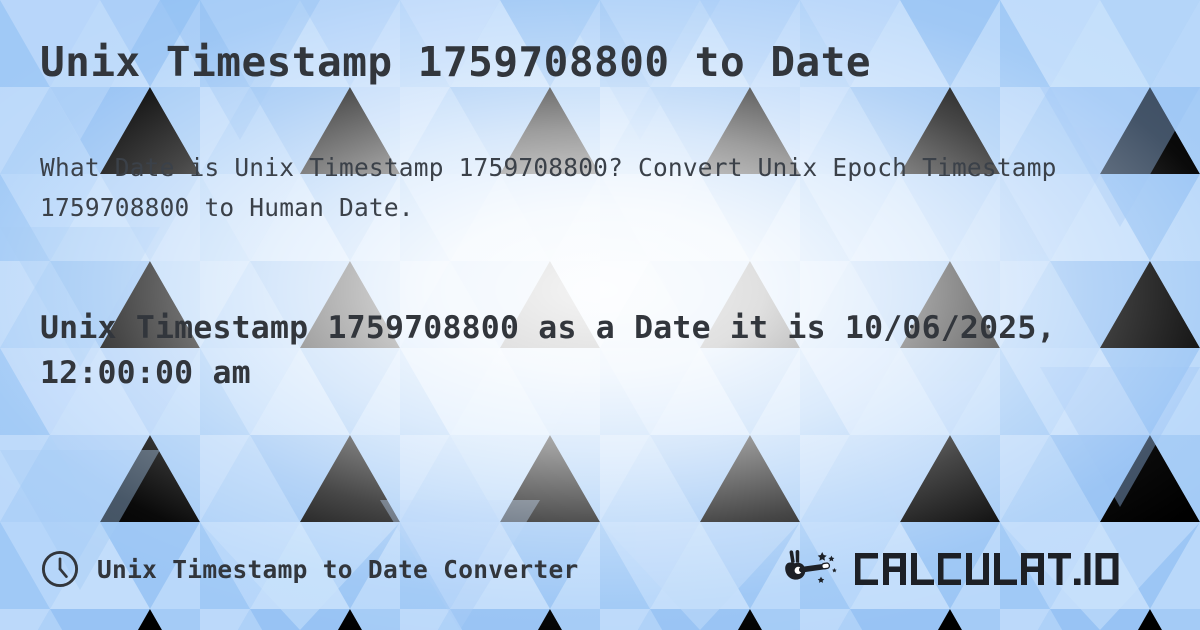  I want to click on footer-label: Unix Timestamp to Date Converter, so click(338, 569).